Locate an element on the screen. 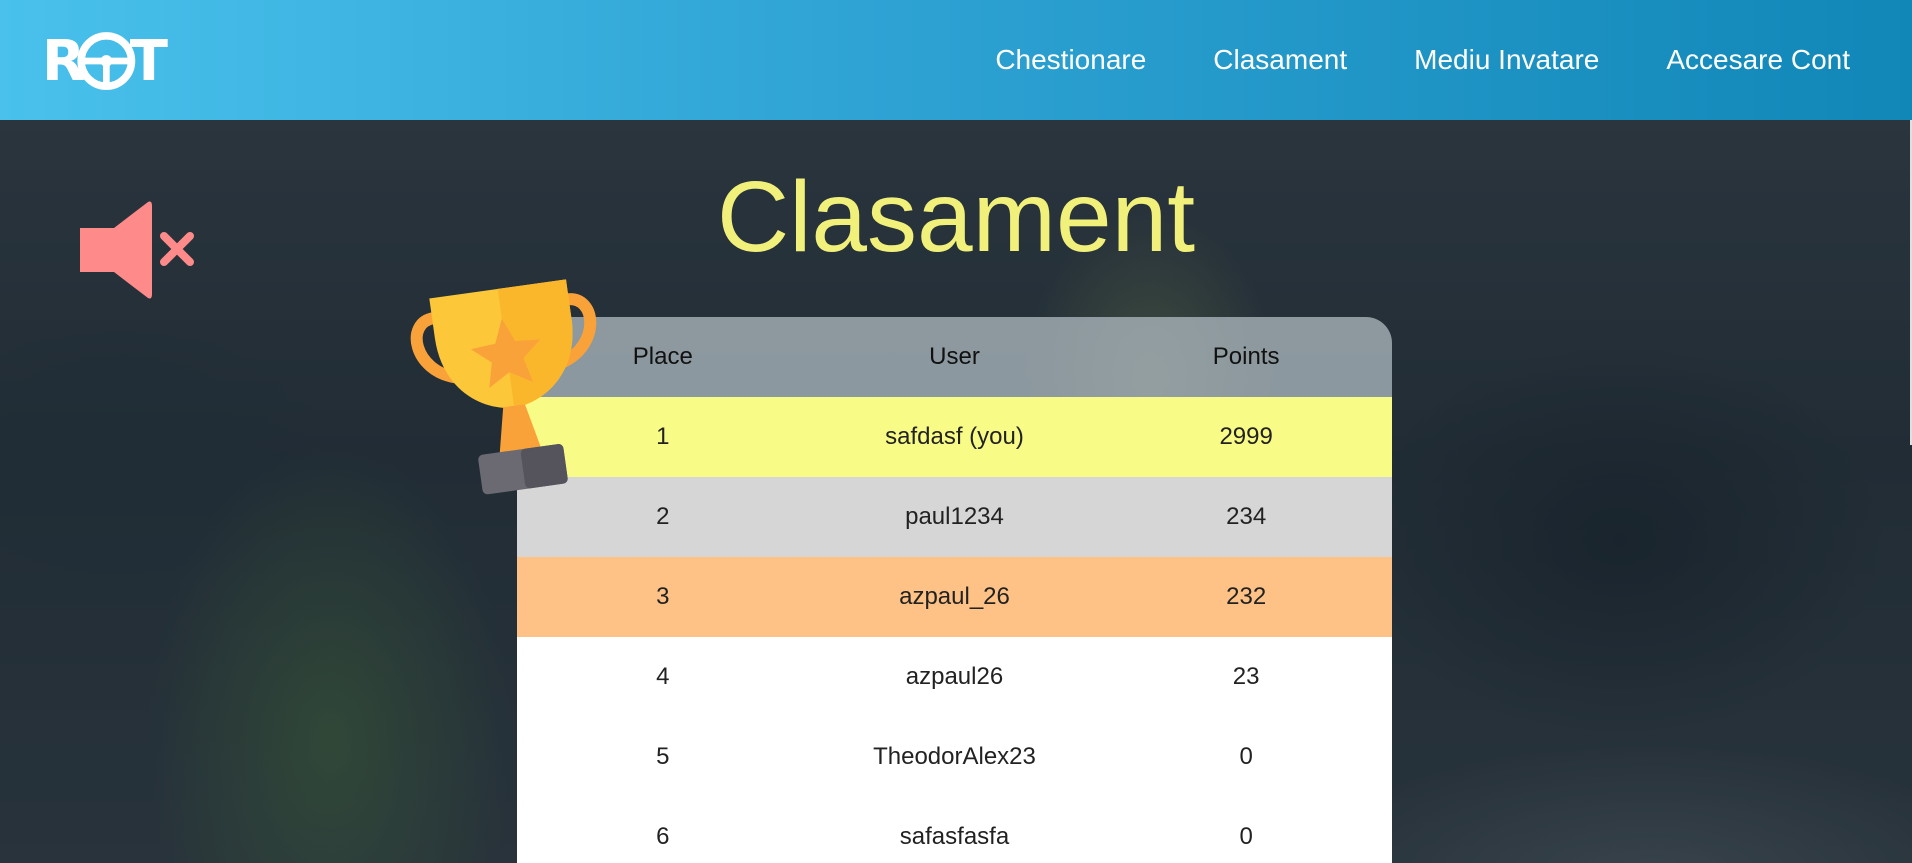  table-row: 1 safdasf (you) 2999 is located at coordinates (954, 437).